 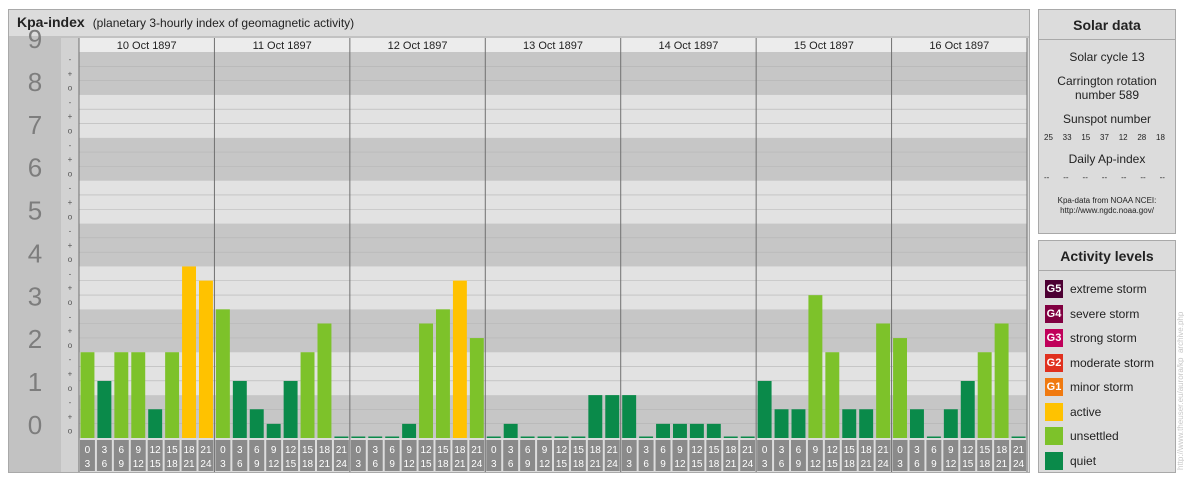 I want to click on credit-link: http://www.ngdc.noaa.gov/, so click(x=1107, y=211).